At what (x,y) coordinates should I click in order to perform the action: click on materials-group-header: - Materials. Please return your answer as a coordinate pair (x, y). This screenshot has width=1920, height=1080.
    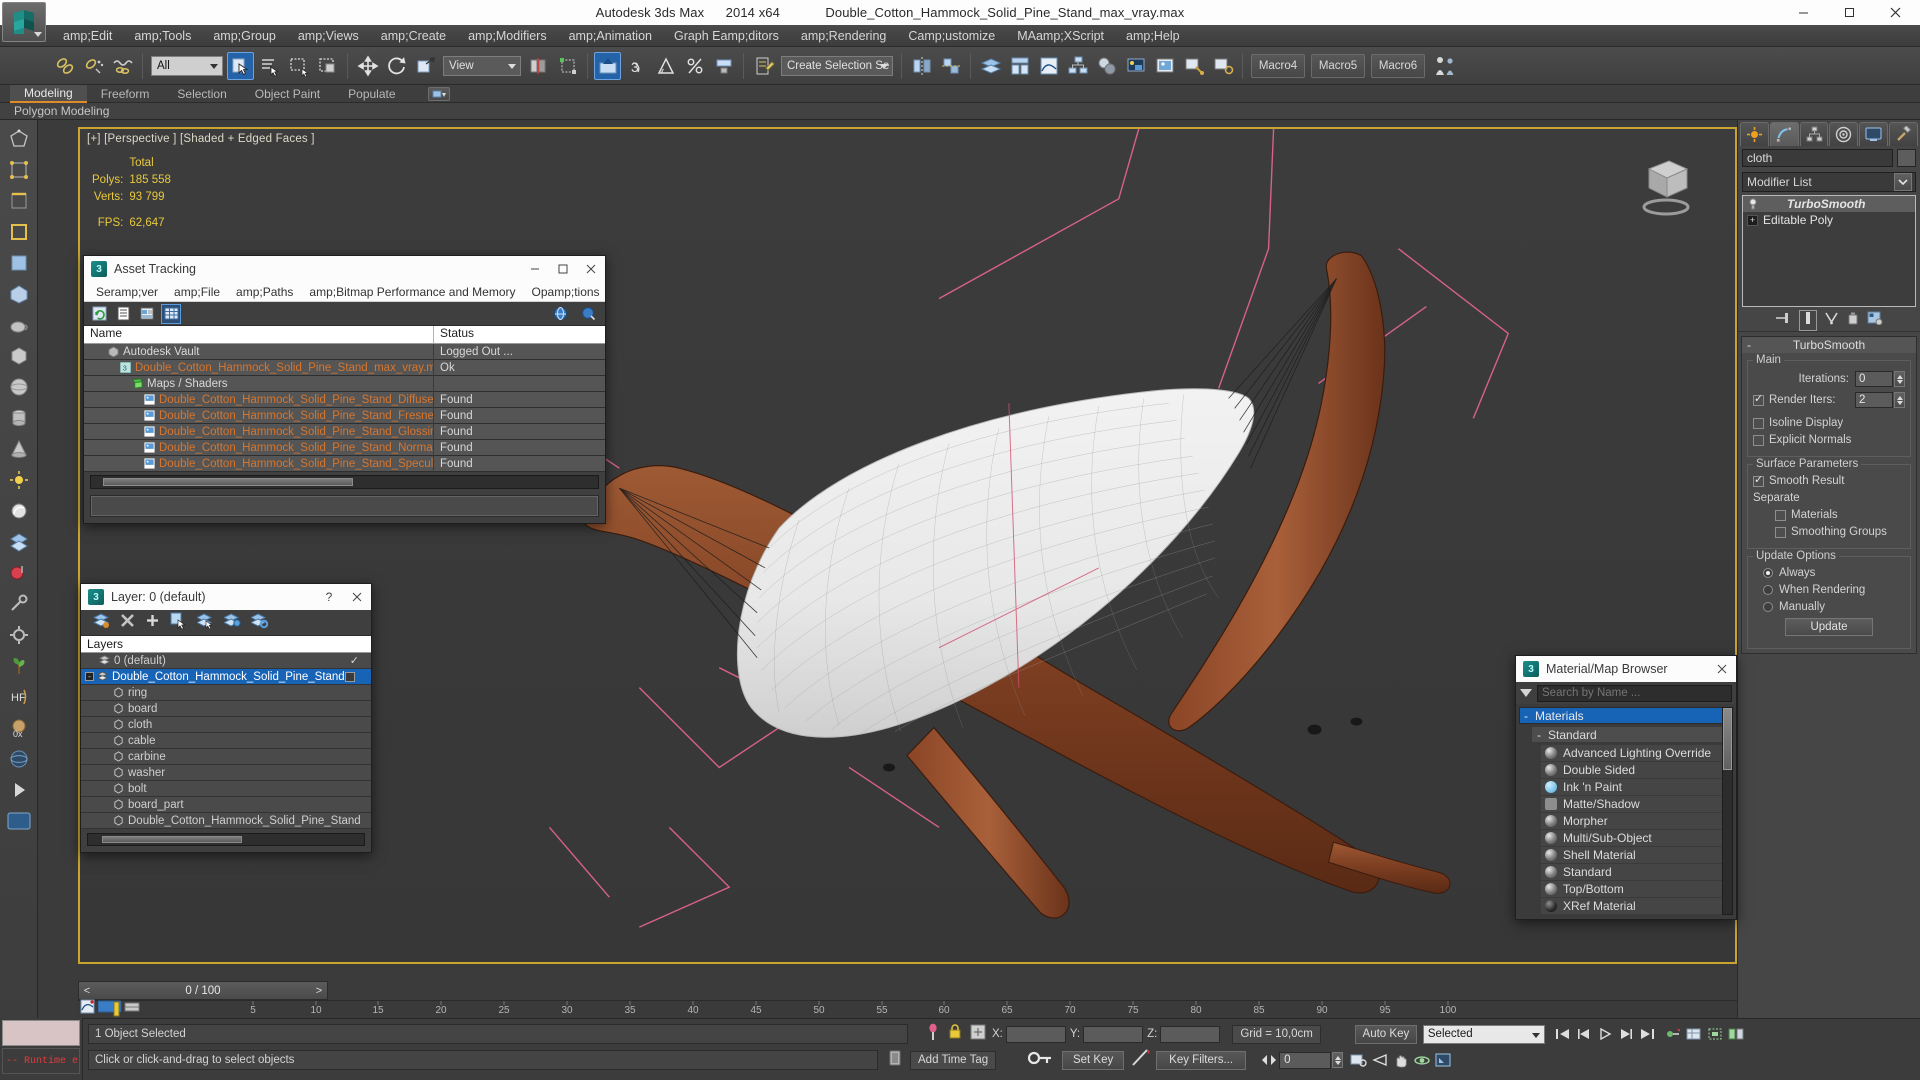
    Looking at the image, I should click on (1626, 715).